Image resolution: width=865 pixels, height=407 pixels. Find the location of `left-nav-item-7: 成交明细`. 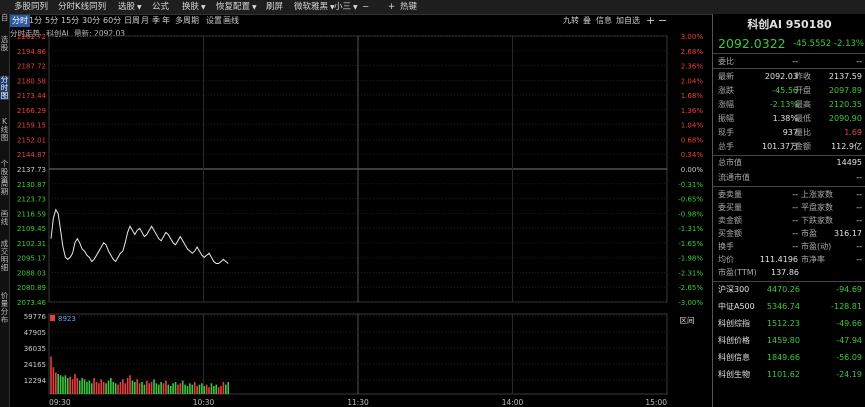

left-nav-item-7: 成交明细 is located at coordinates (4, 256).